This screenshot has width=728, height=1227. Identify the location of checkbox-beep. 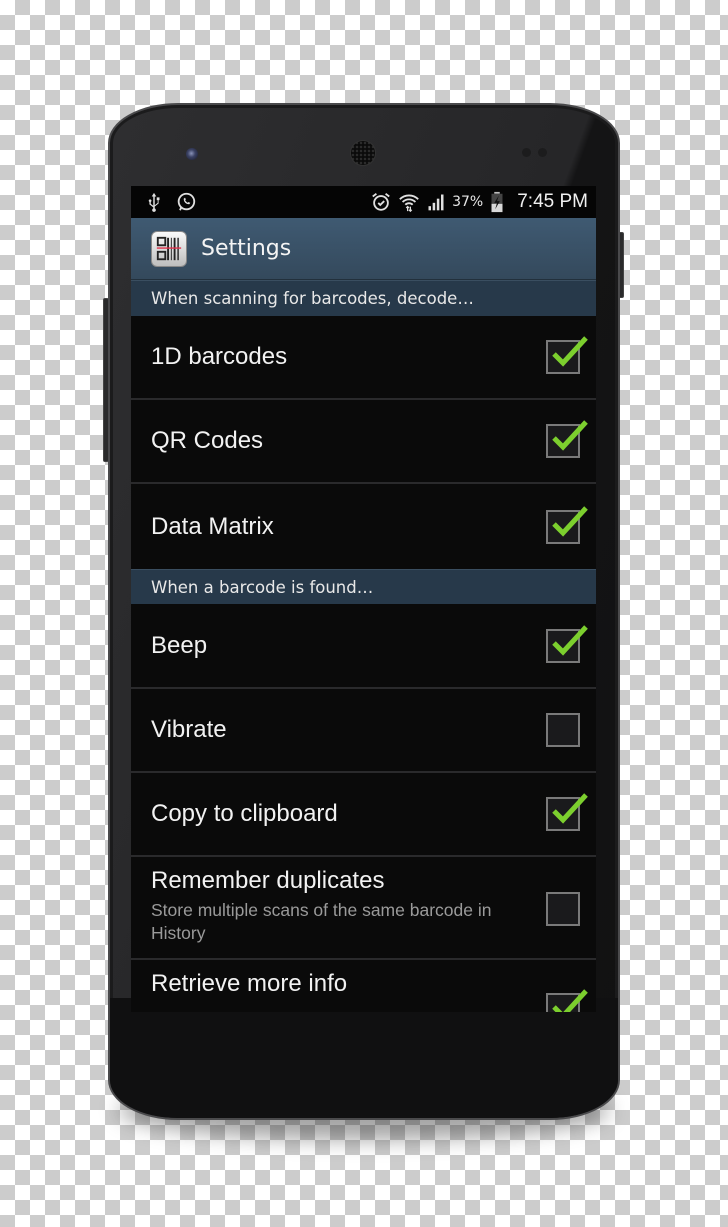
(567, 643).